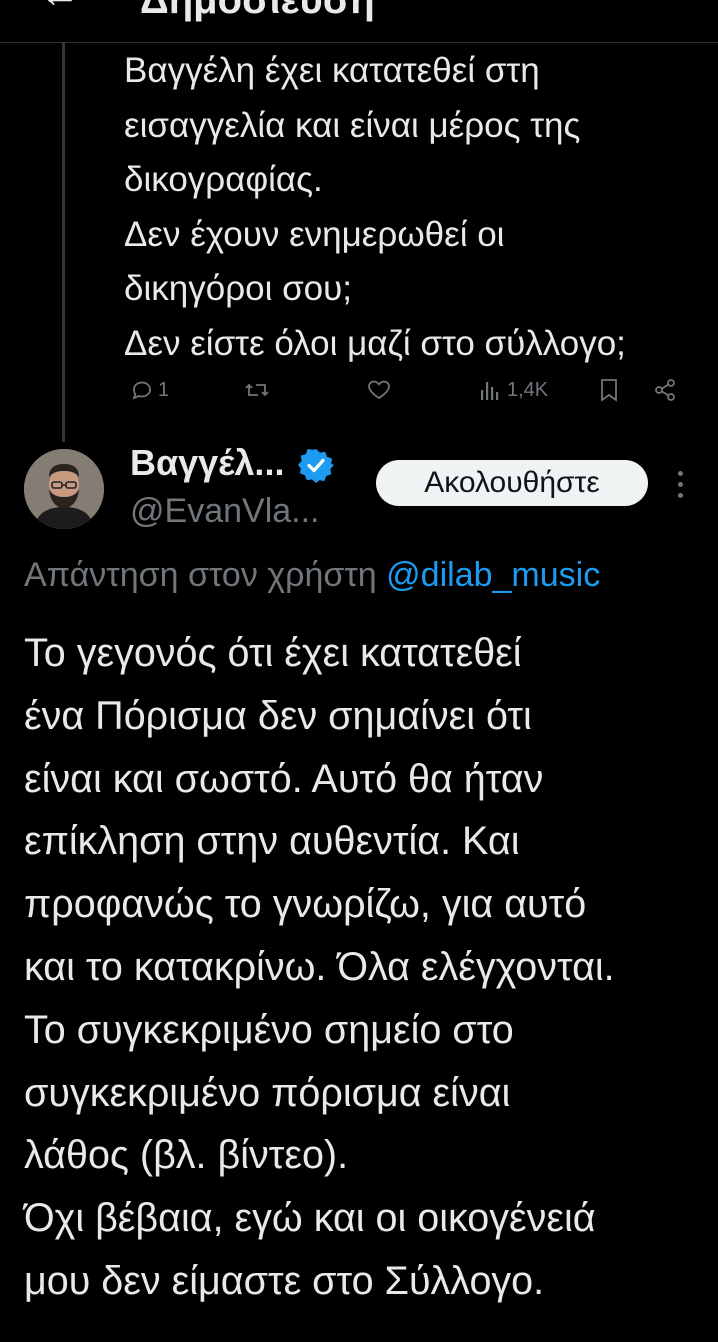  I want to click on back-arrow-icon: ←, so click(60, 8).